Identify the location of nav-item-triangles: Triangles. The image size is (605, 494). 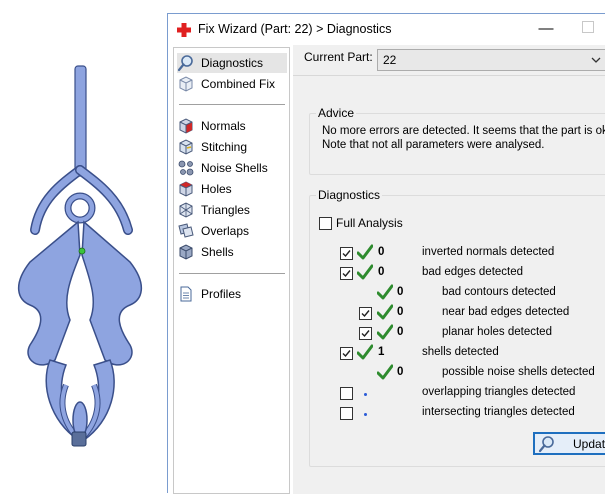
(232, 210).